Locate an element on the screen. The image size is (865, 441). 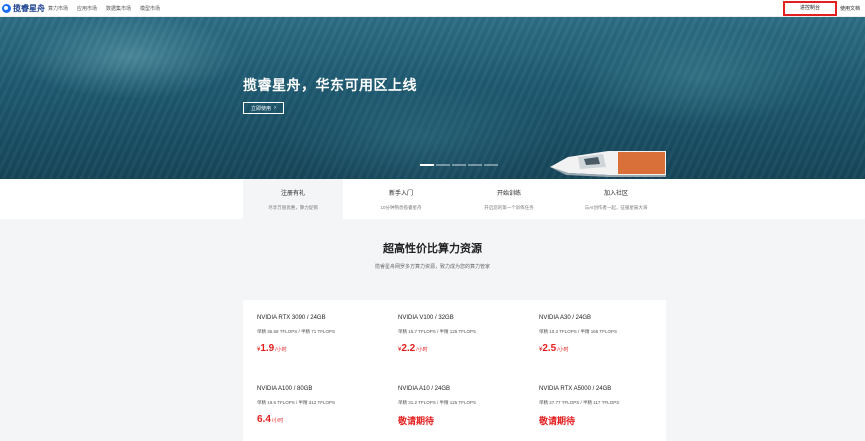
hero-cta-label: 立即使用 is located at coordinates (260, 108).